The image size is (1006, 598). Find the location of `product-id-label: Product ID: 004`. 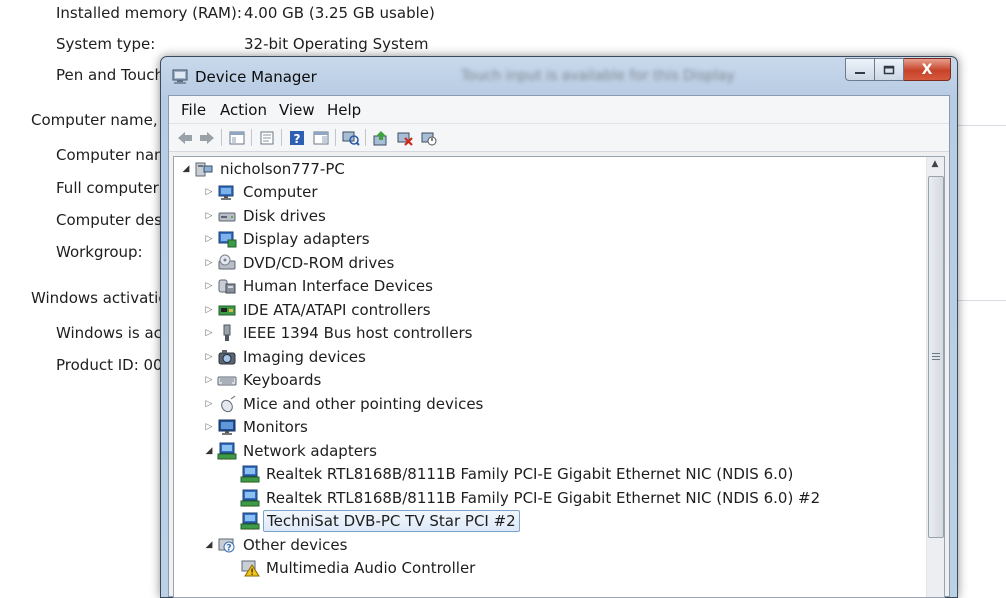

product-id-label: Product ID: 004 is located at coordinates (114, 365).